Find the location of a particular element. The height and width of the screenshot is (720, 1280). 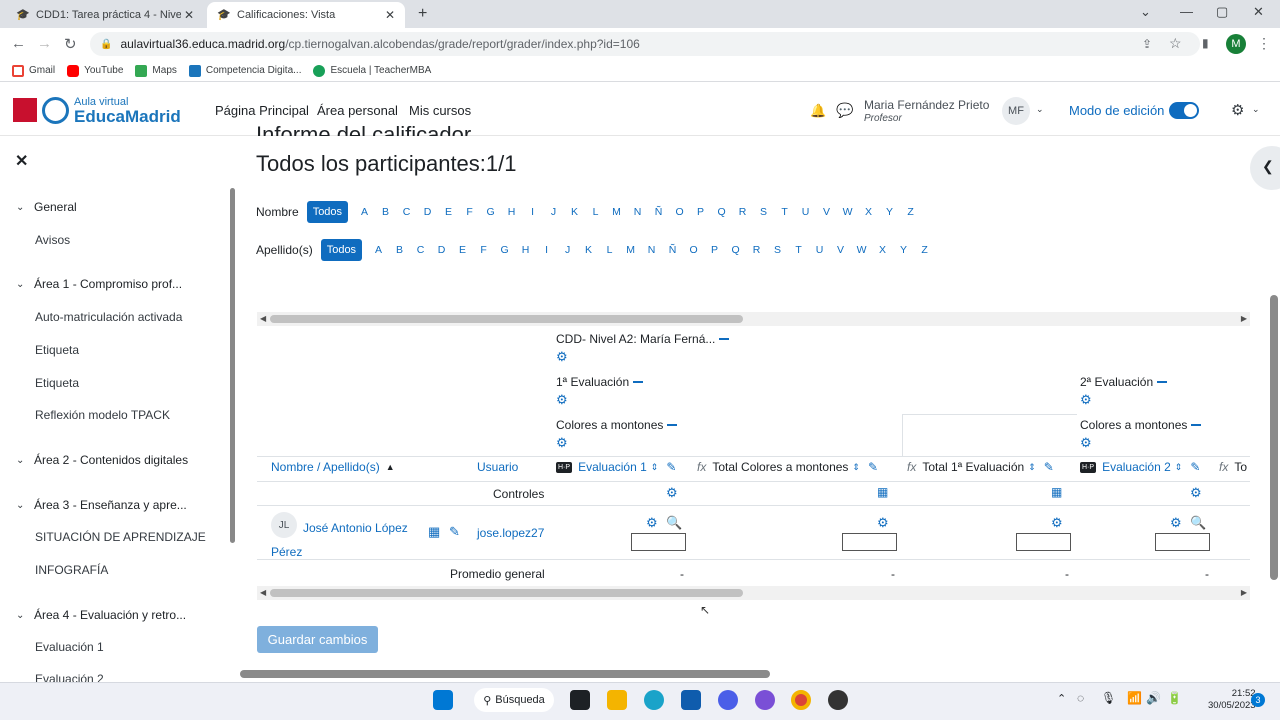

sidebar-item: Reflexión modelo TPACK is located at coordinates (102, 415).